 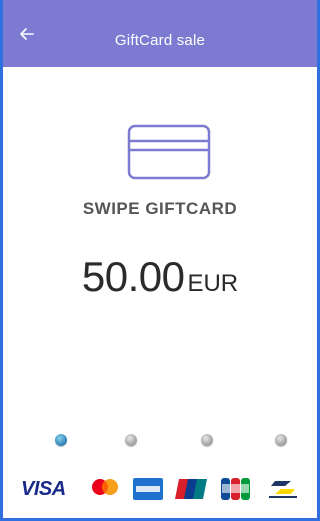 What do you see at coordinates (235, 489) in the screenshot?
I see `jcb-logo` at bounding box center [235, 489].